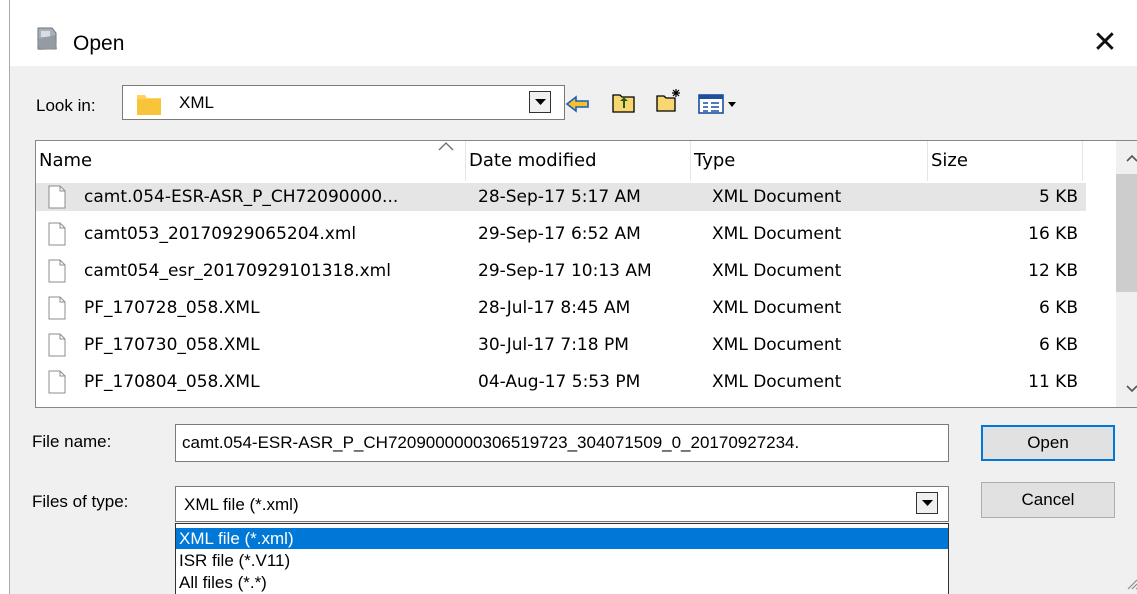 The image size is (1137, 594). What do you see at coordinates (446, 146) in the screenshot?
I see `sort-ascending-icon` at bounding box center [446, 146].